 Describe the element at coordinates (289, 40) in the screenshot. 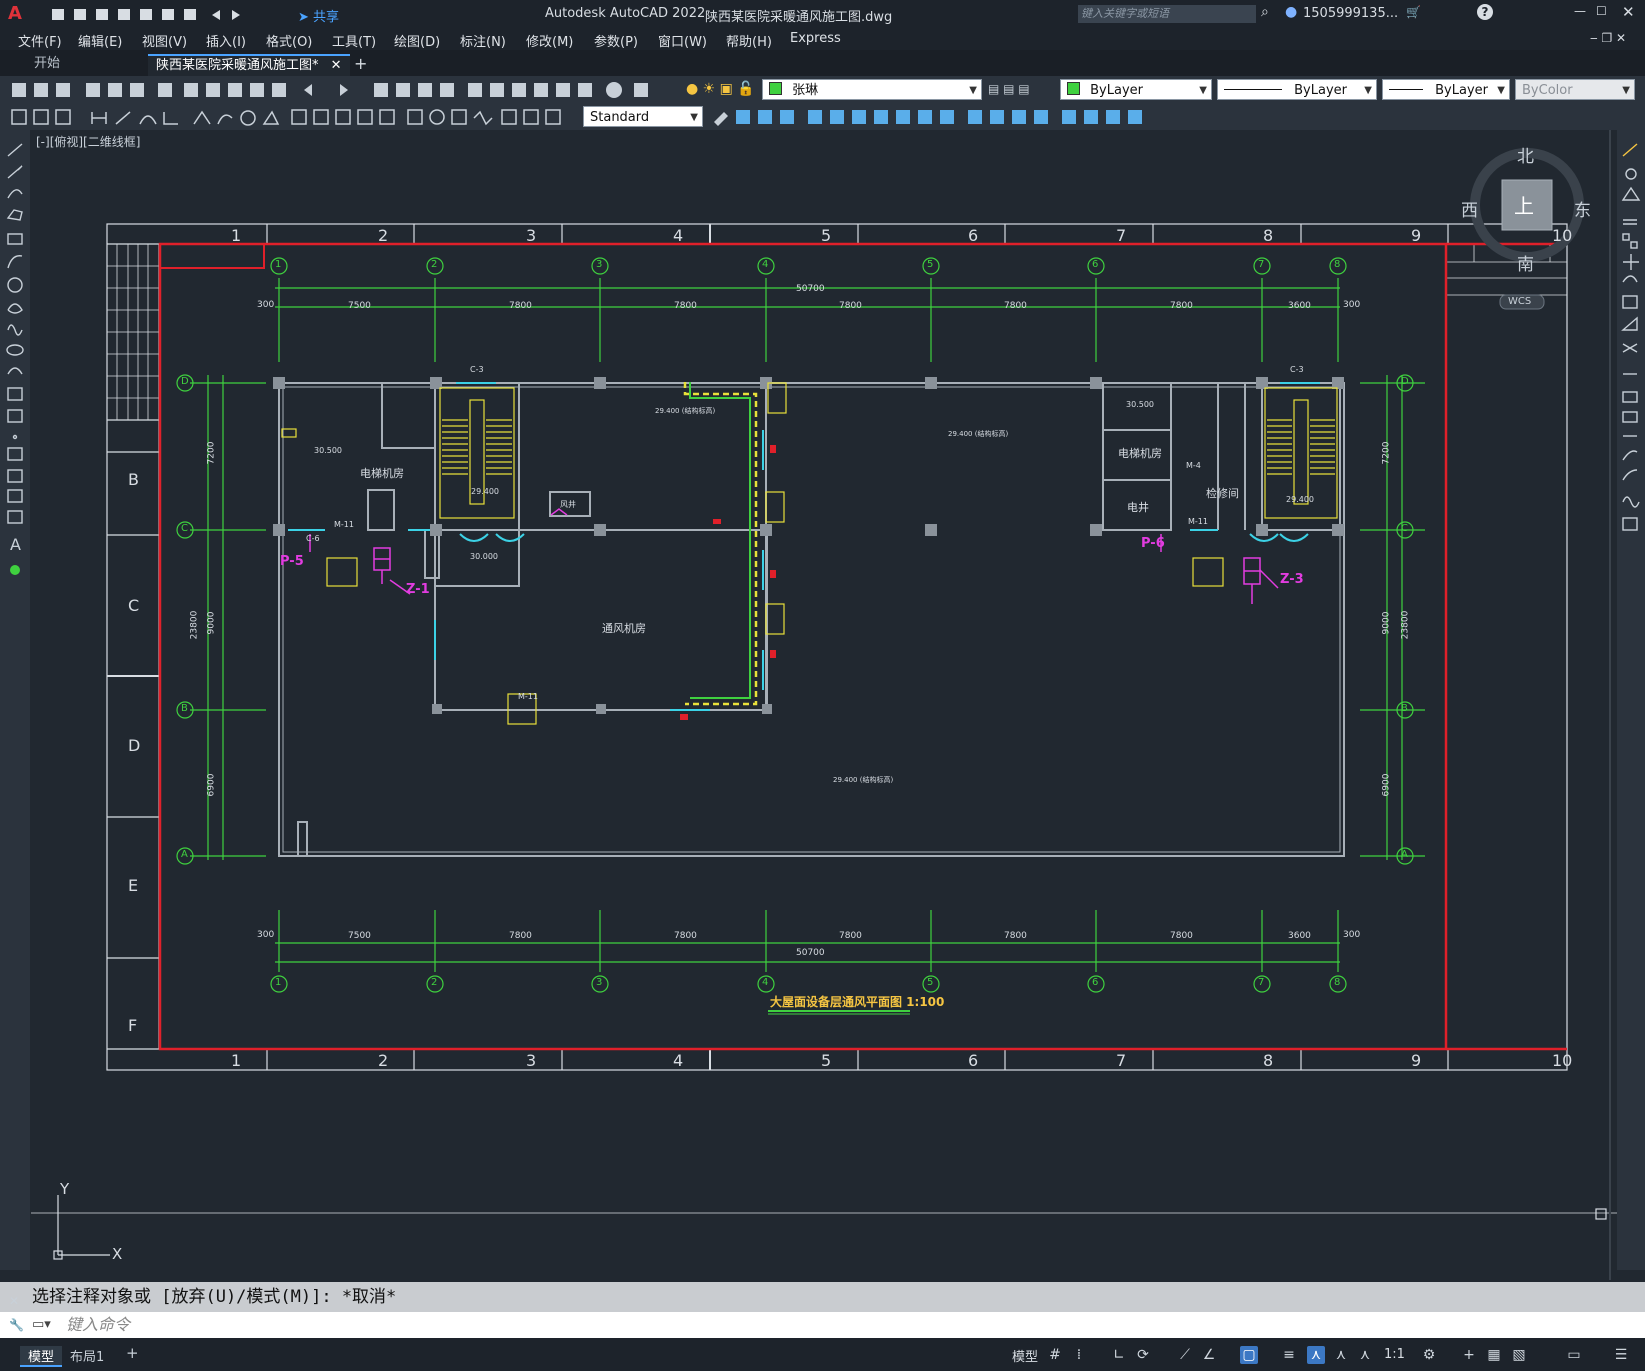

I see `menu-format: 格式(O)` at that location.